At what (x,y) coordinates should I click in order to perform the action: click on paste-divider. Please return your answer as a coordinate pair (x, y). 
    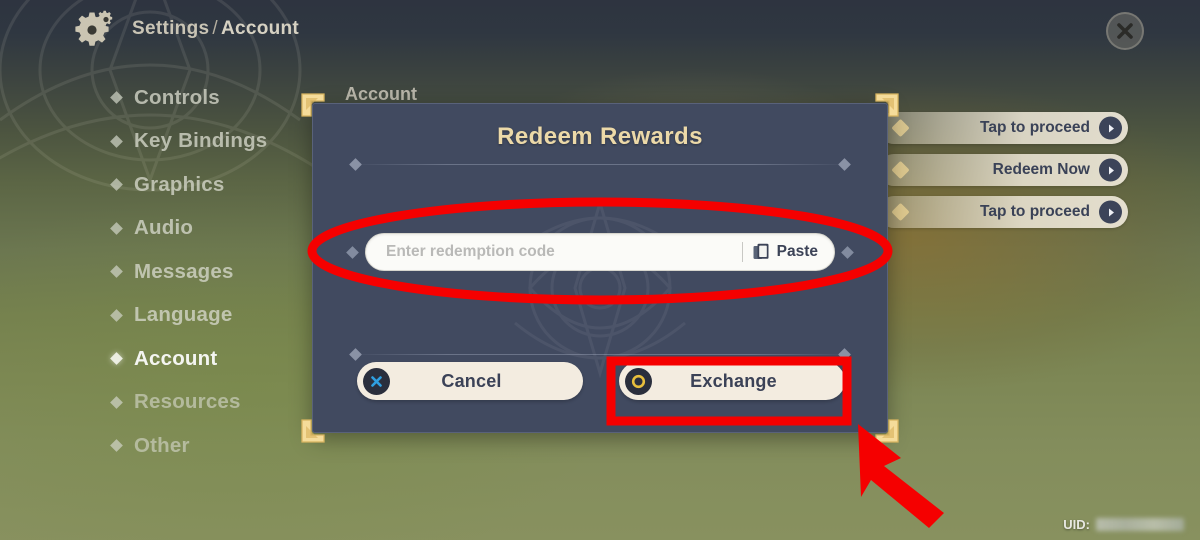
    Looking at the image, I should click on (742, 252).